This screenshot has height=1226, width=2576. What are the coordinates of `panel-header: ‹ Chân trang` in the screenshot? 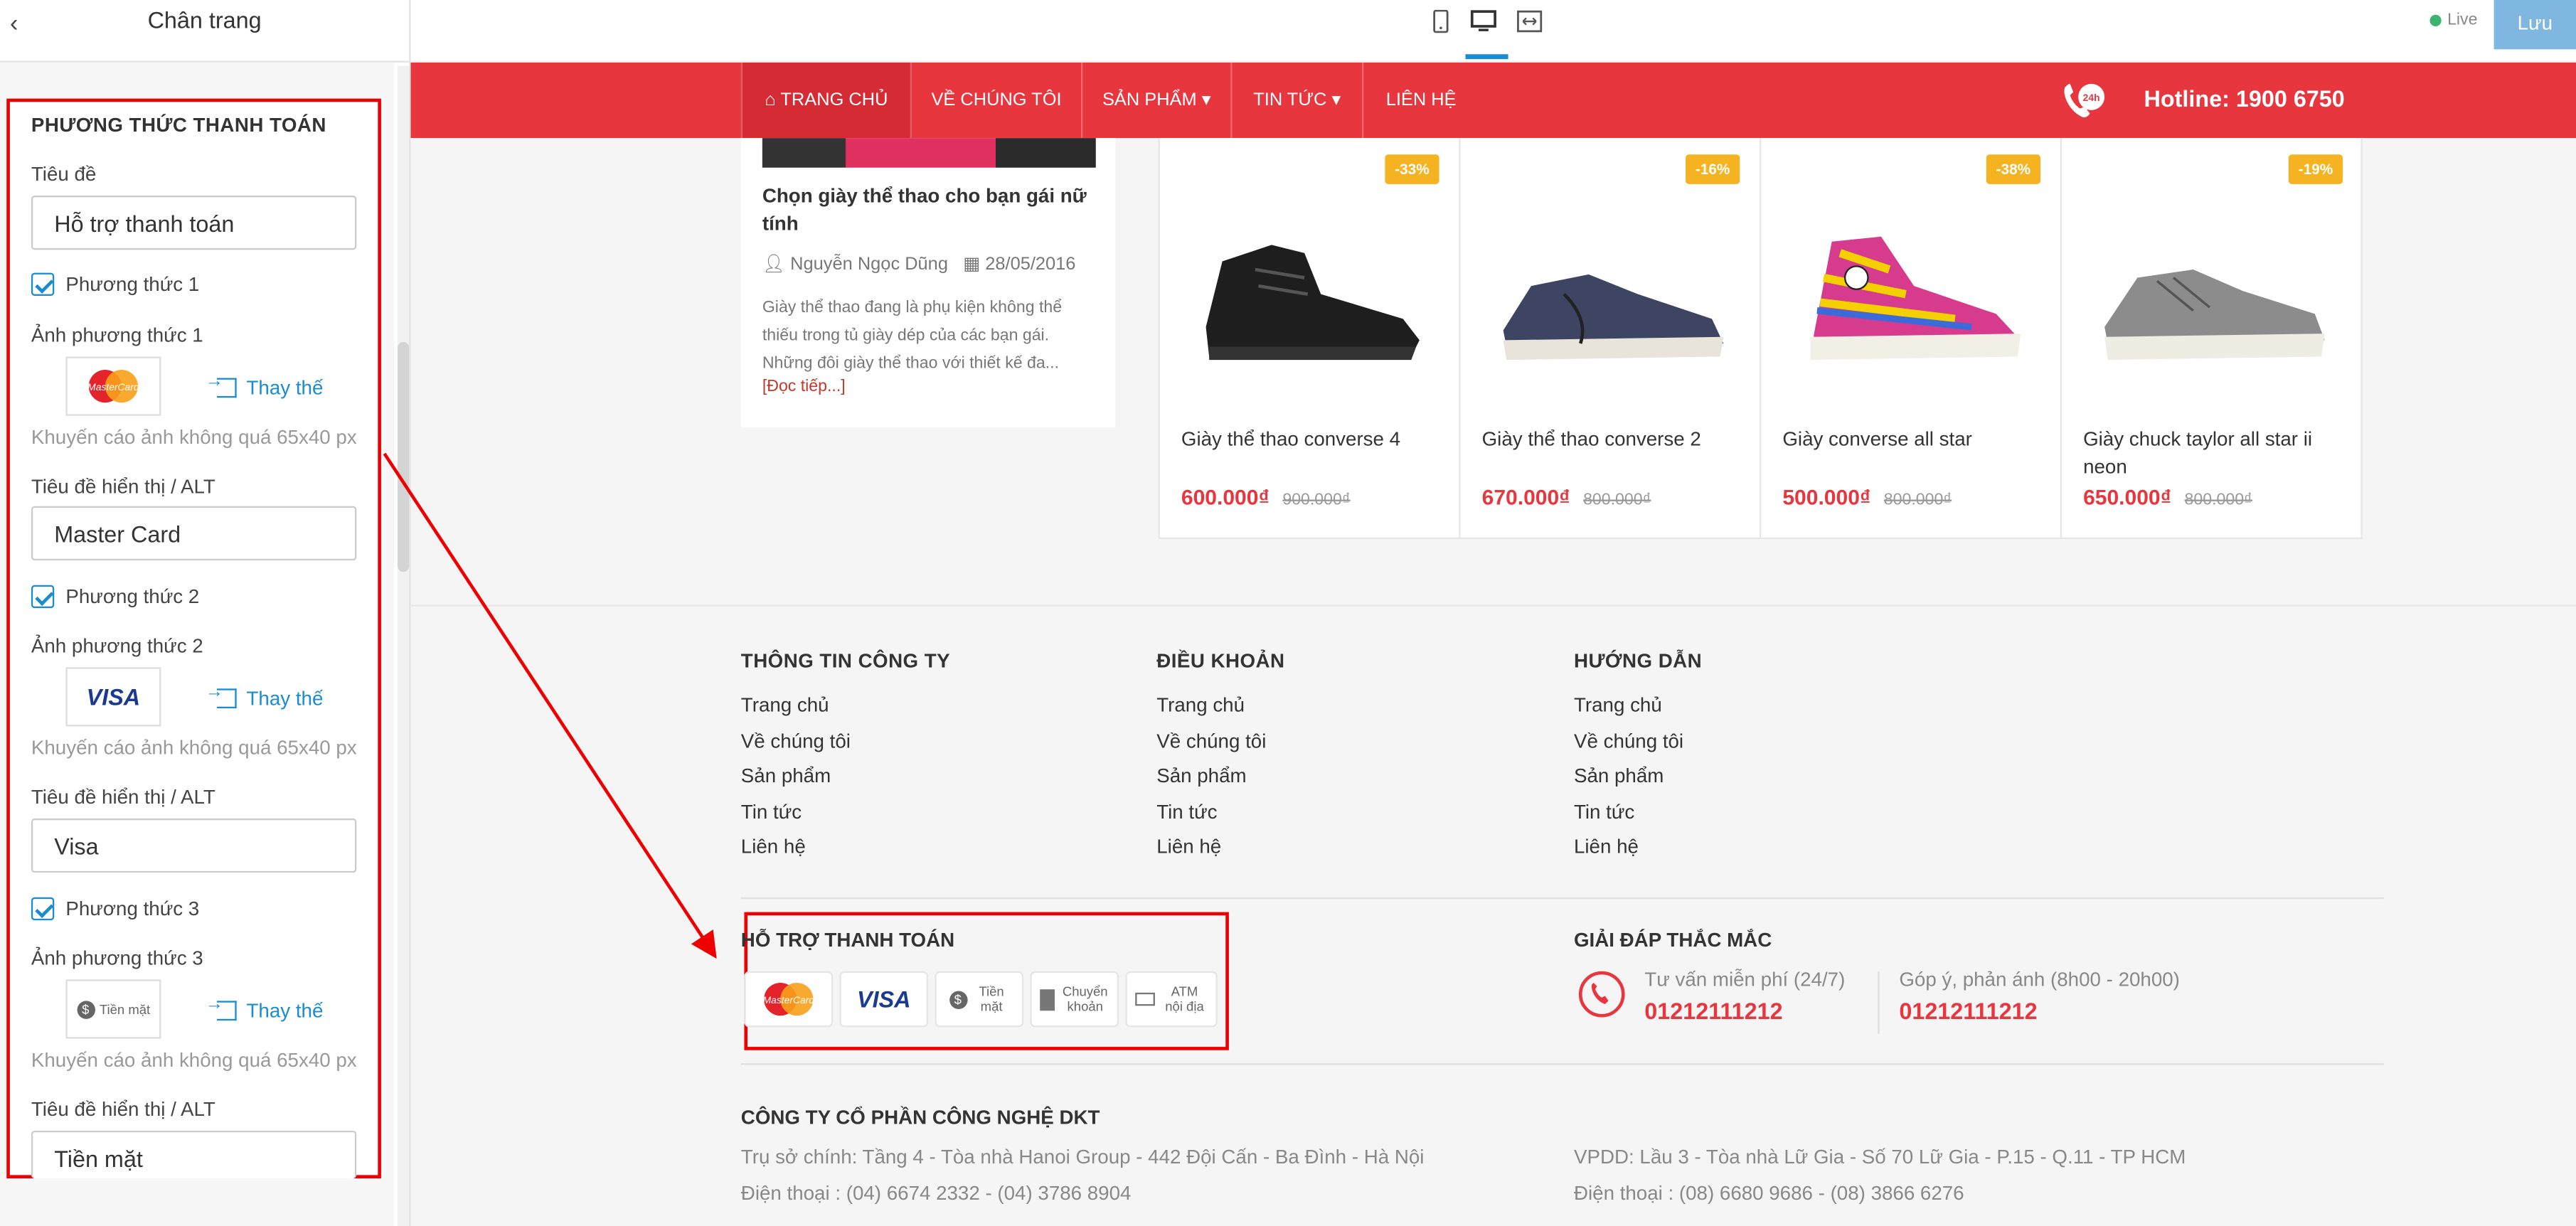 It's located at (205, 31).